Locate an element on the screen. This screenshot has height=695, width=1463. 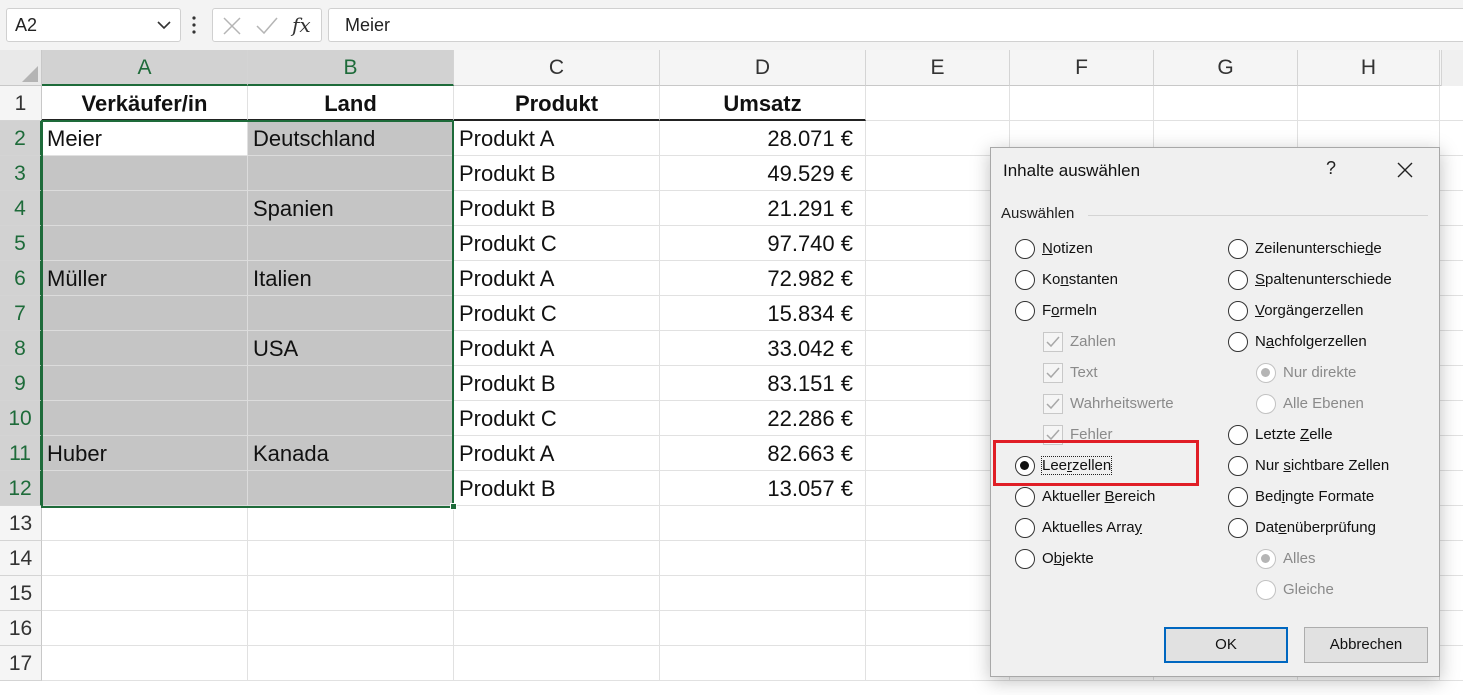
insert-function-icon: fx is located at coordinates (301, 25).